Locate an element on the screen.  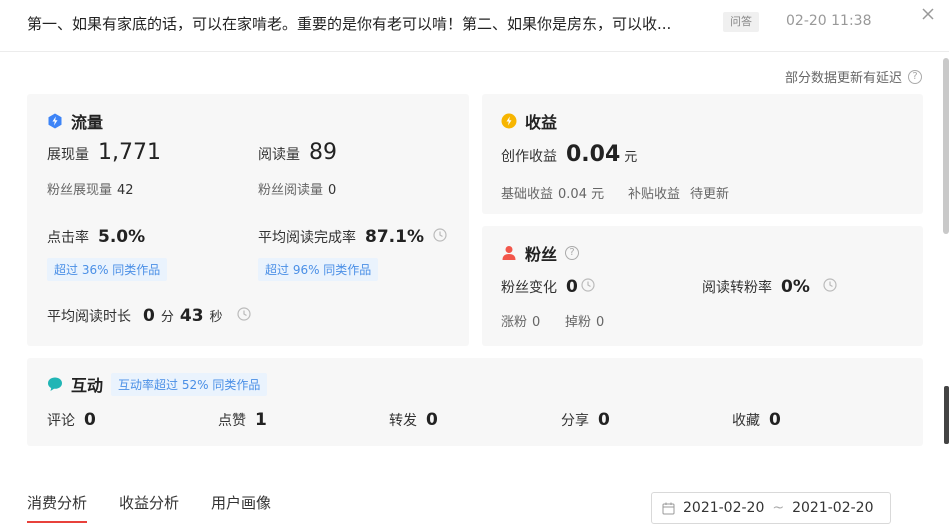
ctr-badge: 超过 36% 同类作品 is located at coordinates (107, 269).